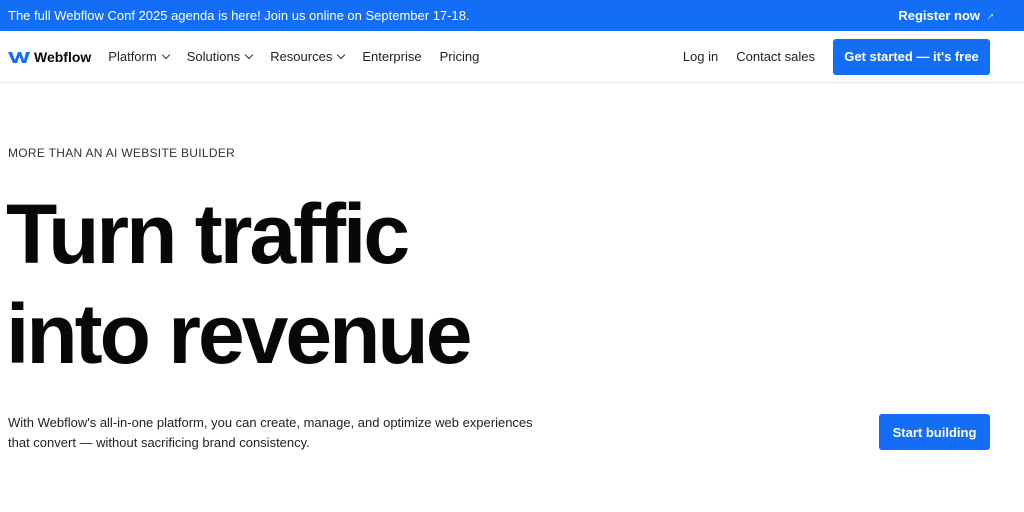 This screenshot has width=1024, height=512. What do you see at coordinates (63, 56) in the screenshot?
I see `logo-text: Webflow` at bounding box center [63, 56].